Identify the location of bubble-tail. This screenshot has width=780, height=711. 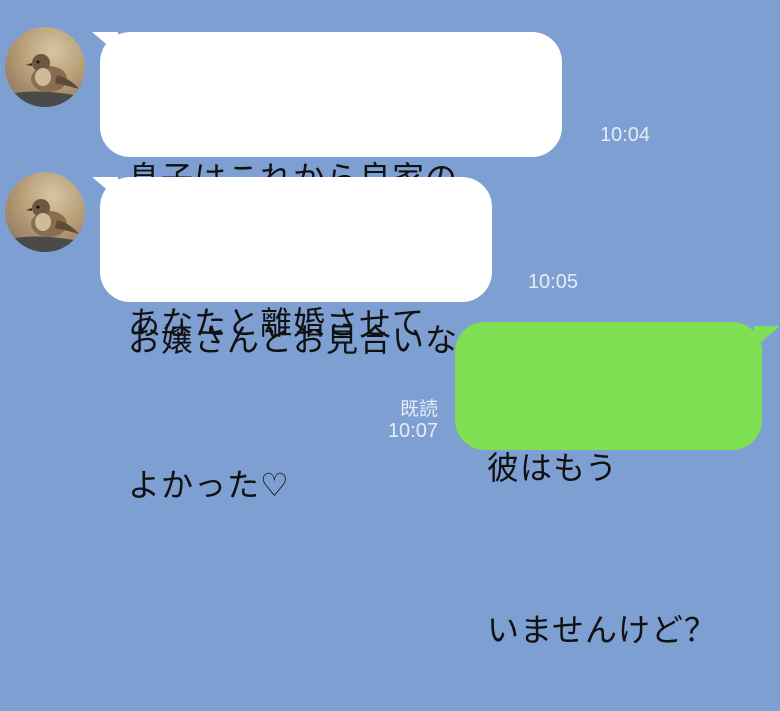
(767, 337).